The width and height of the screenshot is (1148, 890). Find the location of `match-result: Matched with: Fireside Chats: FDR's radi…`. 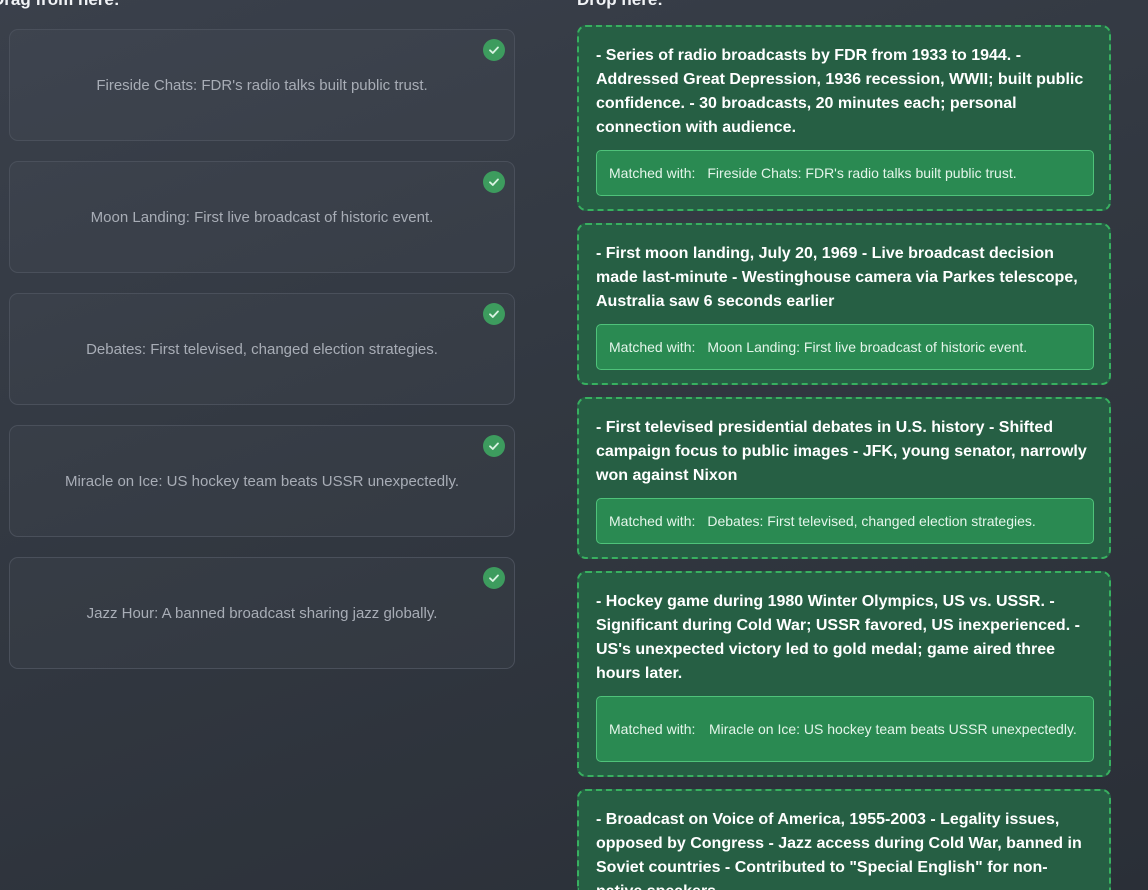

match-result: Matched with: Fireside Chats: FDR's radi… is located at coordinates (845, 173).